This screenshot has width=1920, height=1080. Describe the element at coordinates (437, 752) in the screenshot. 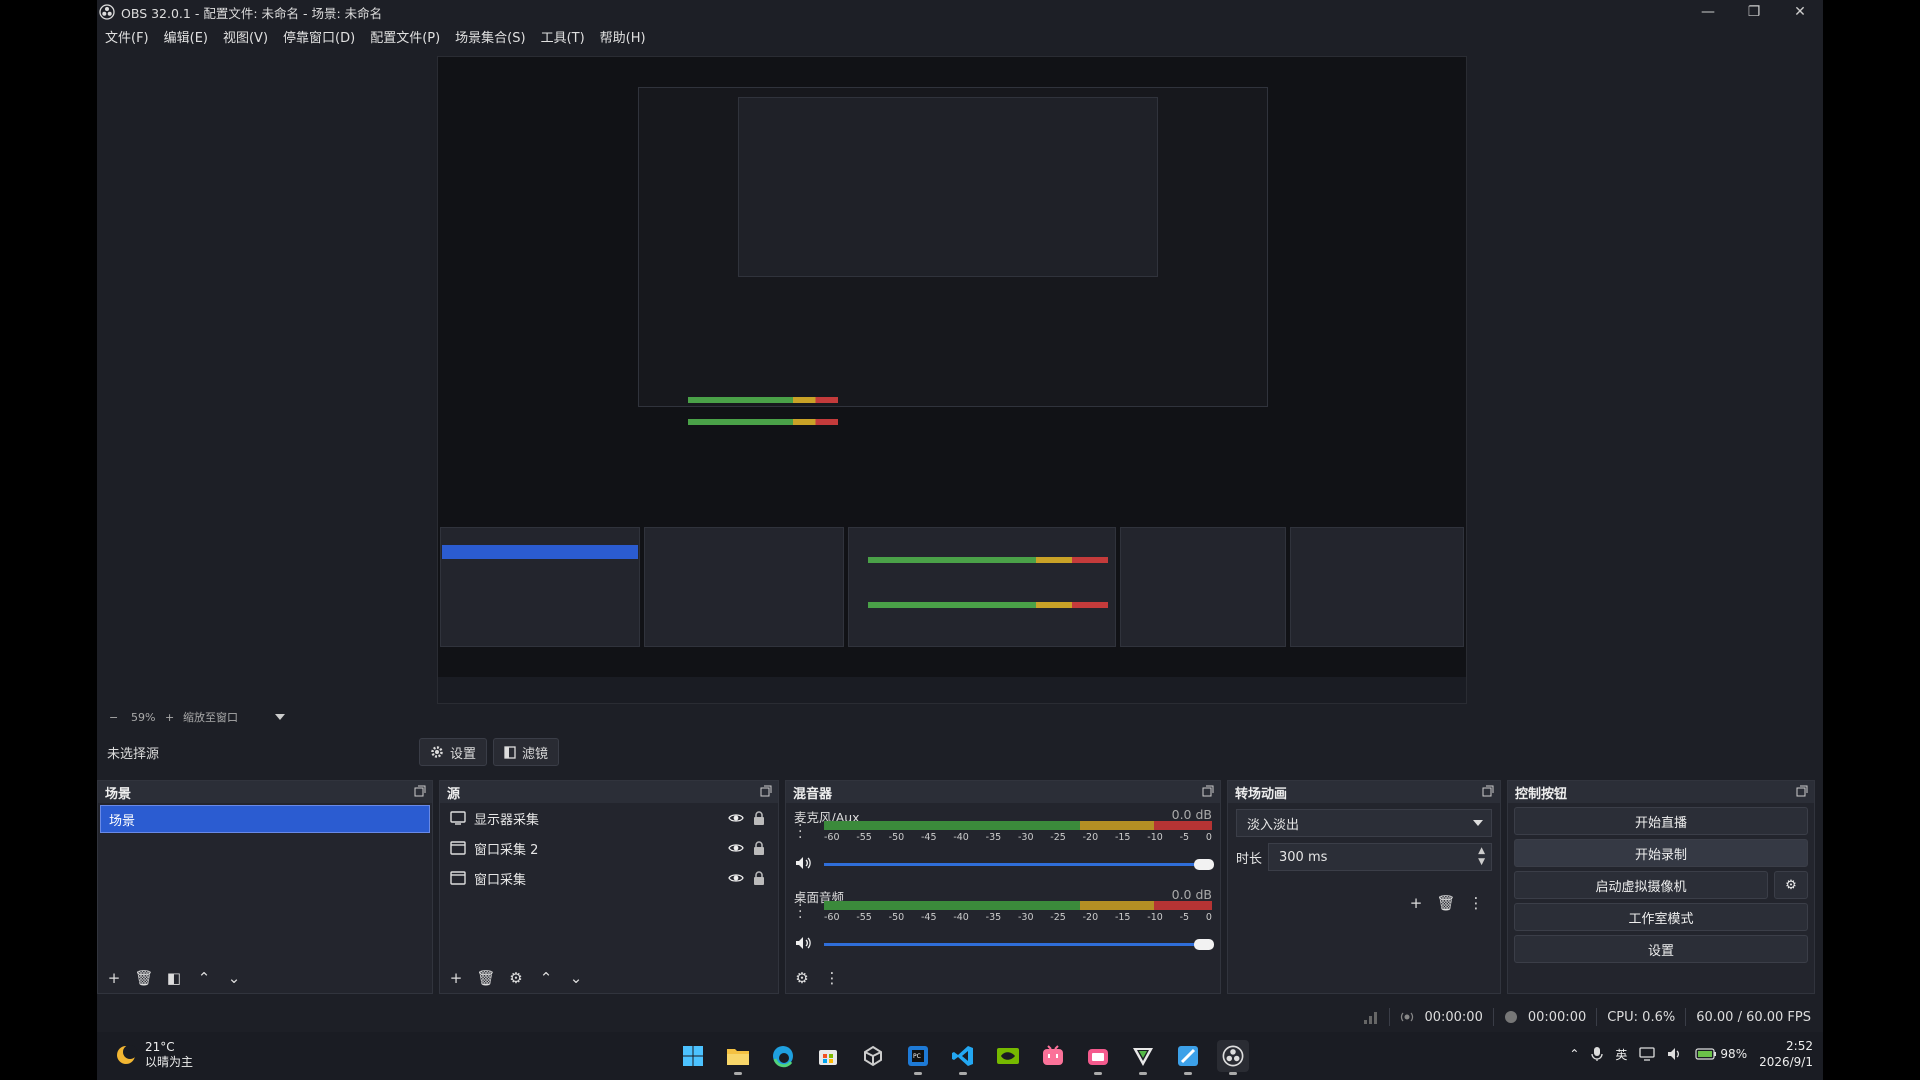

I see `gear-icon` at that location.